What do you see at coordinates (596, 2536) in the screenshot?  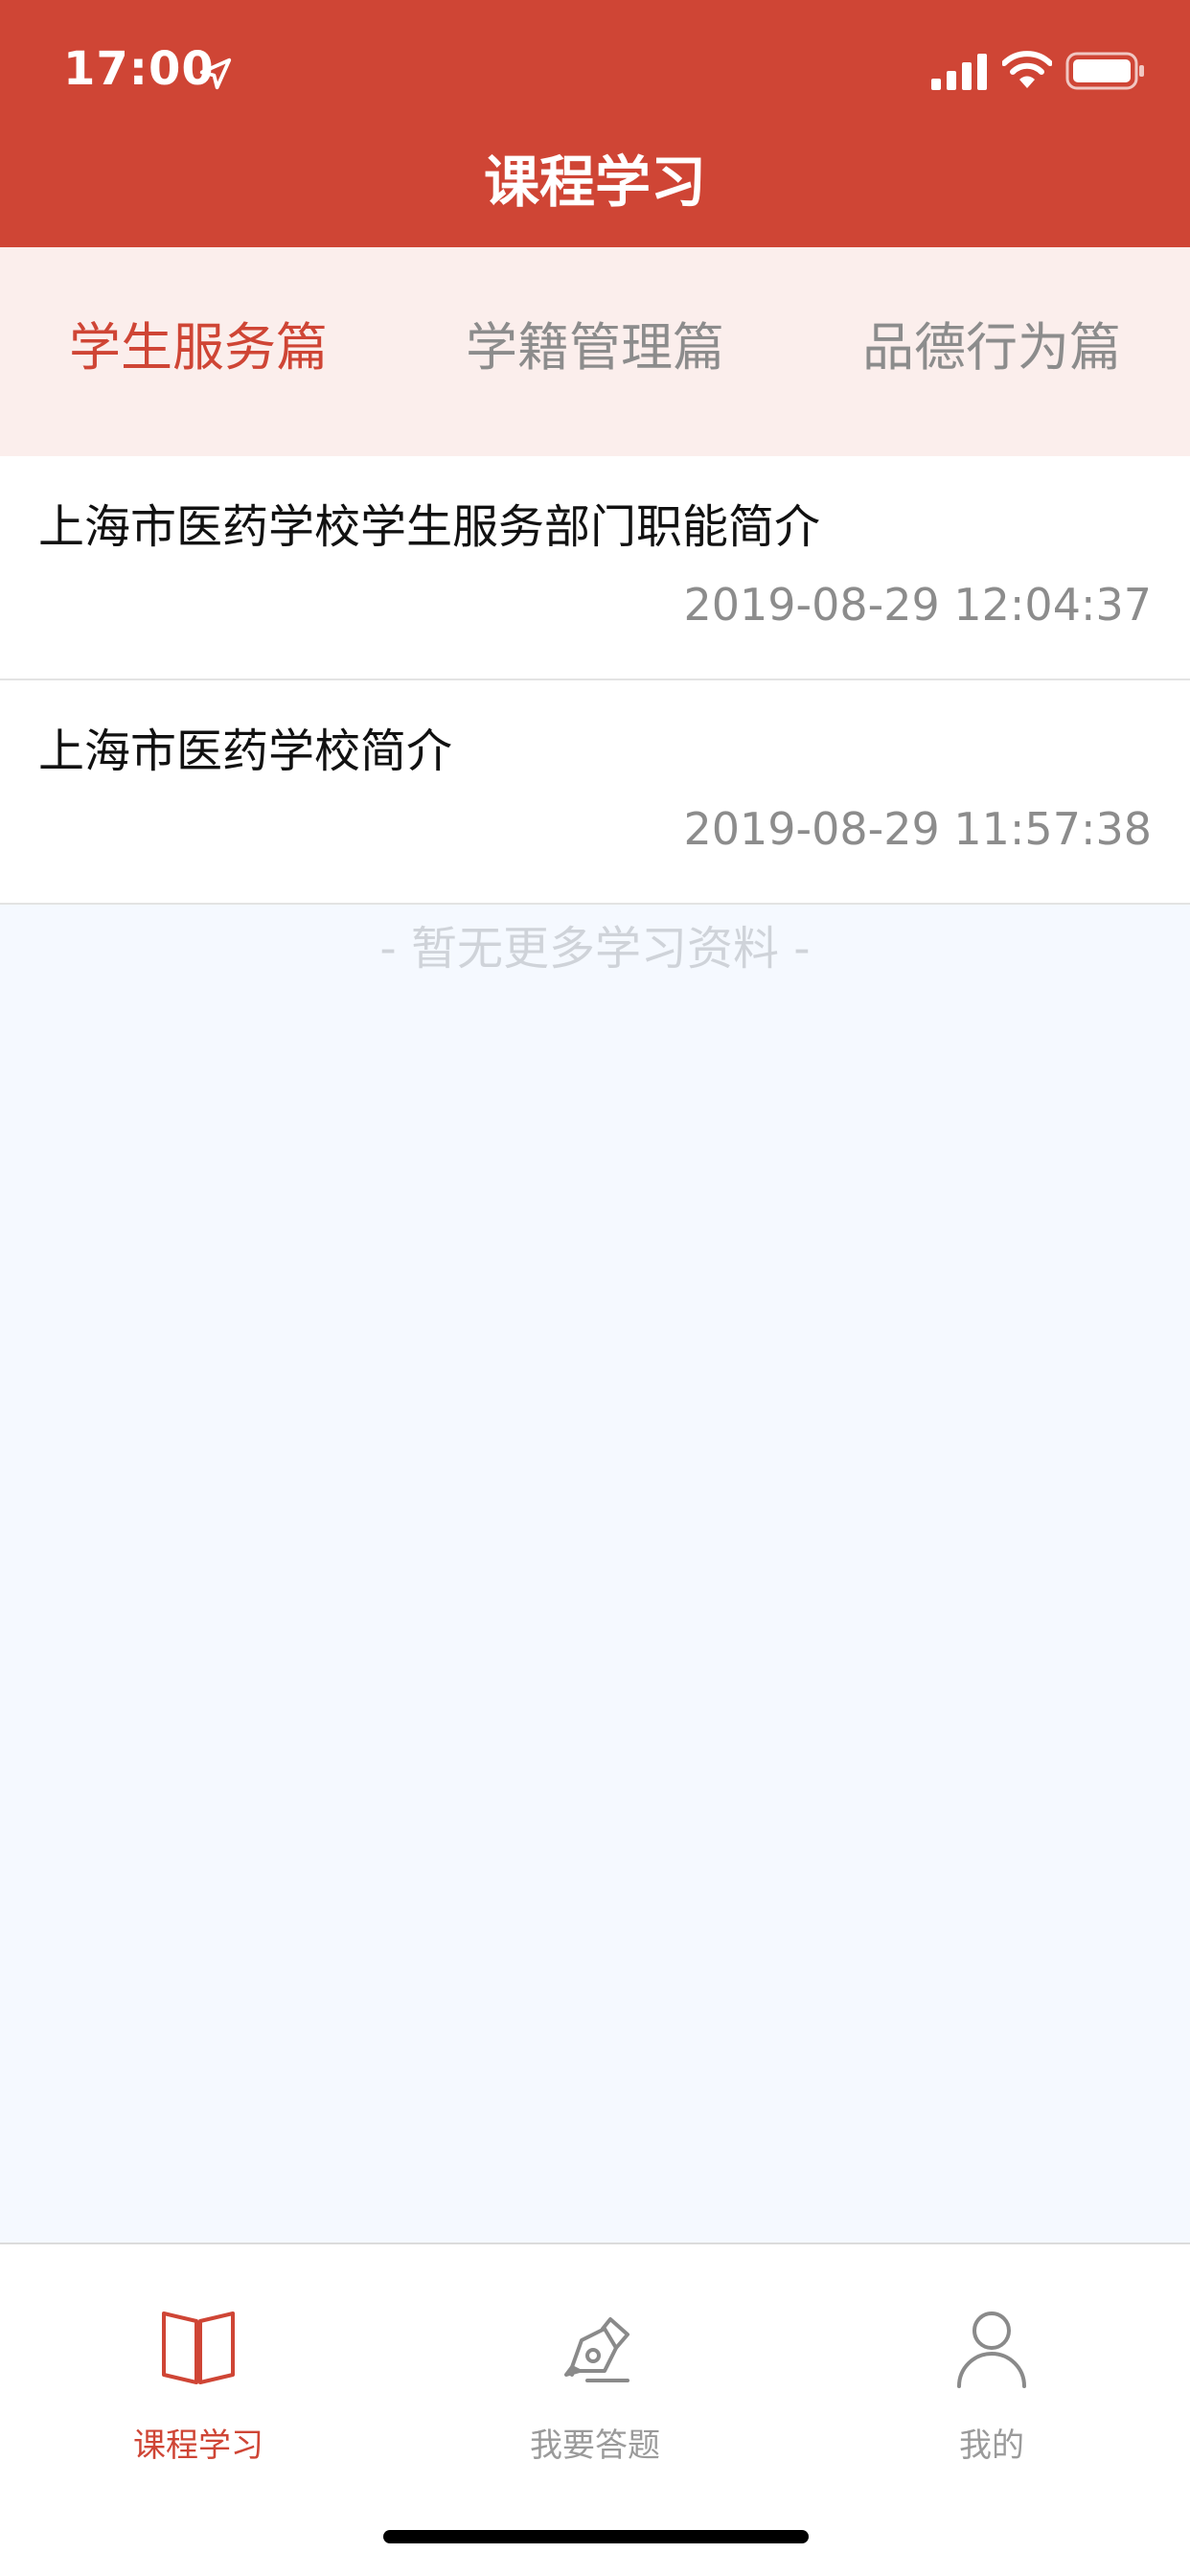 I see `home-indicator` at bounding box center [596, 2536].